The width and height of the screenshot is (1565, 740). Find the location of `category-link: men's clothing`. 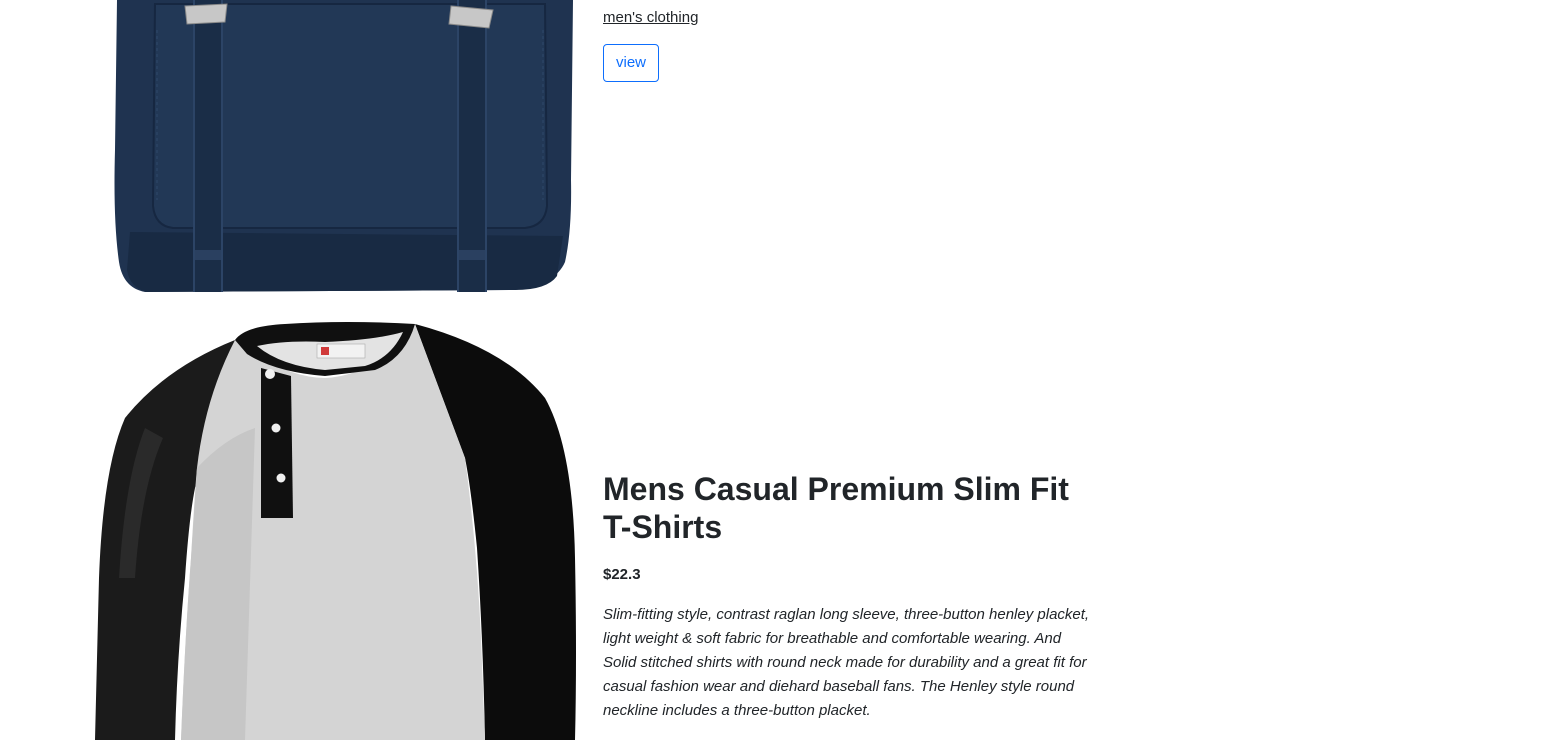

category-link: men's clothing is located at coordinates (650, 17).